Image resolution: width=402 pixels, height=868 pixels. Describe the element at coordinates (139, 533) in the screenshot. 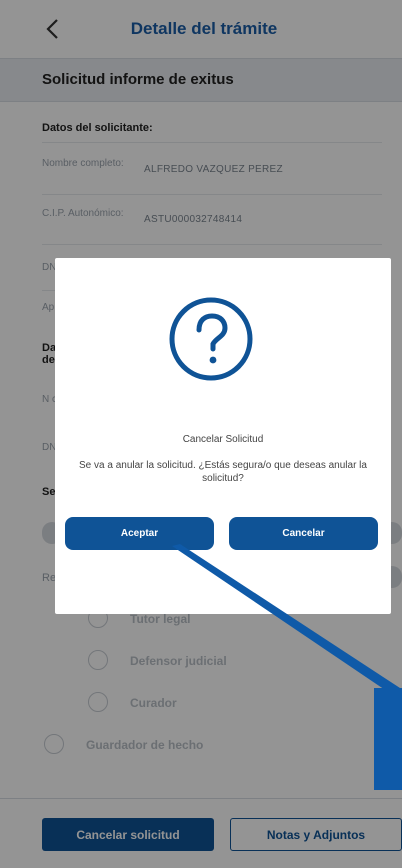

I see `accept-button: Aceptar` at that location.